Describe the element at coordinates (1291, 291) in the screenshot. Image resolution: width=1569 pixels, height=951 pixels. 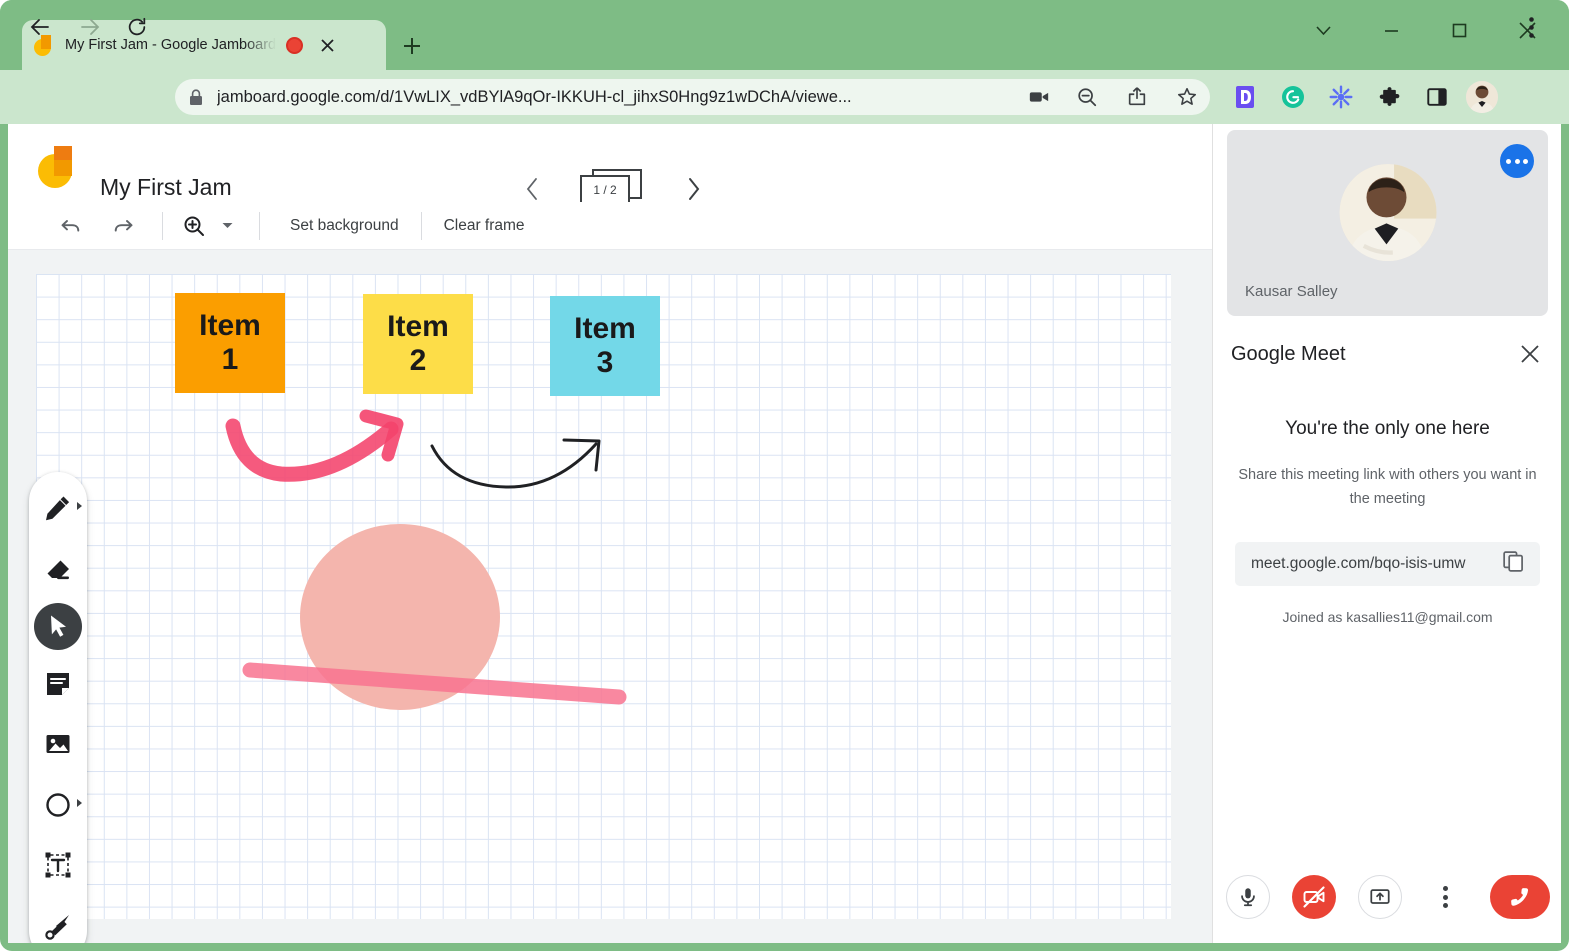
I see `meet-self-name: Kausar Salley` at that location.